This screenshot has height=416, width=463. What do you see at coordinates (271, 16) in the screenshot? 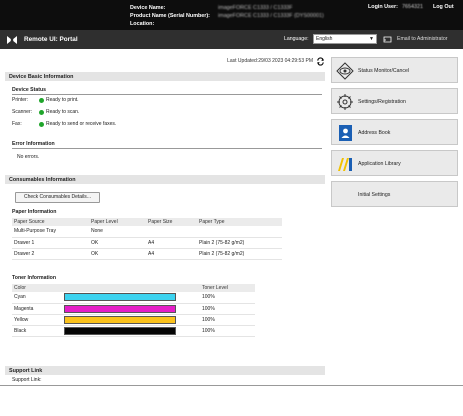
I see `product-name-value: imageFORCE C1333 / C1333F (DYS00001)` at bounding box center [271, 16].